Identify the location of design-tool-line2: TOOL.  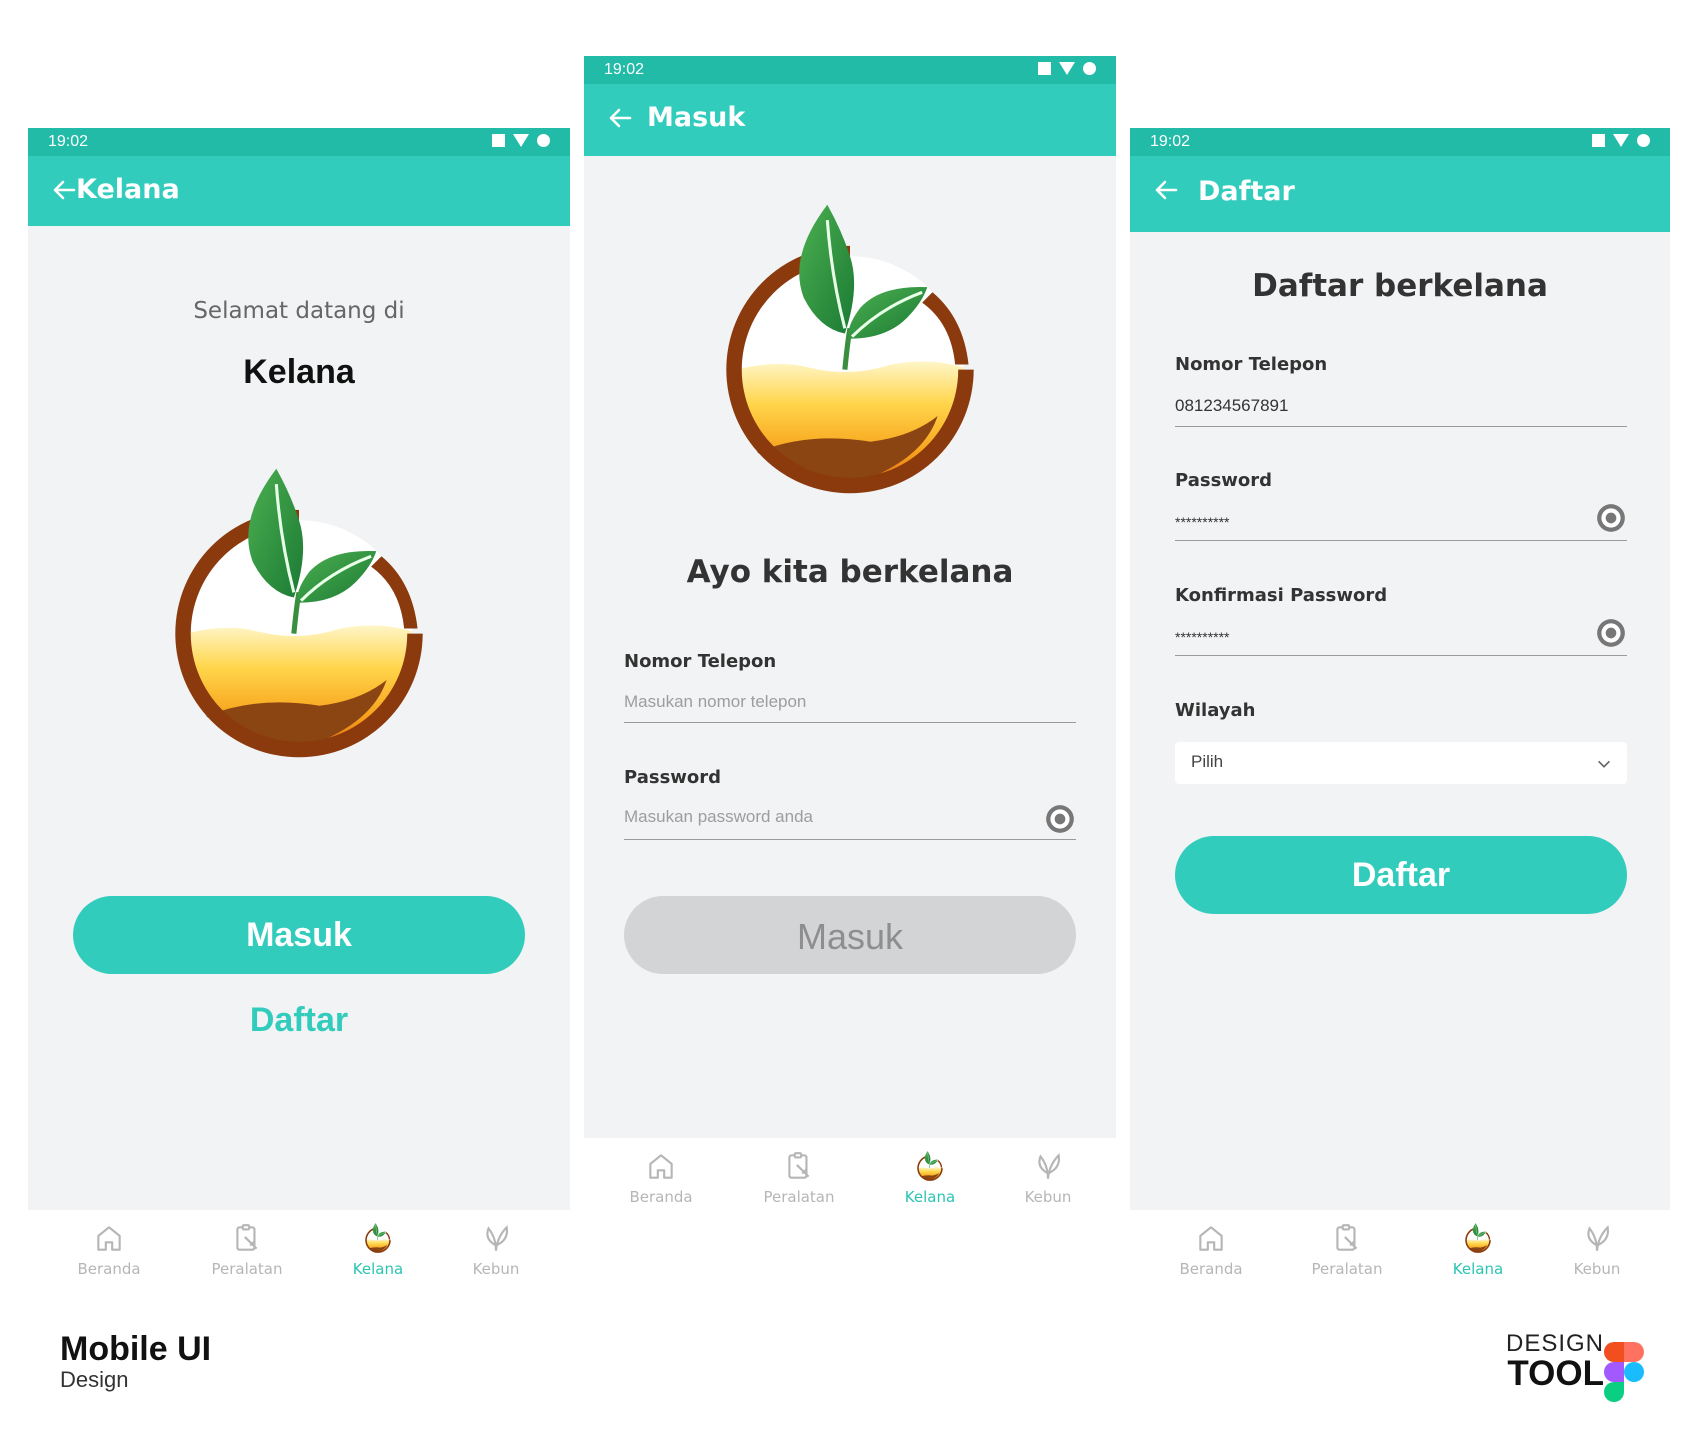
(1555, 1373).